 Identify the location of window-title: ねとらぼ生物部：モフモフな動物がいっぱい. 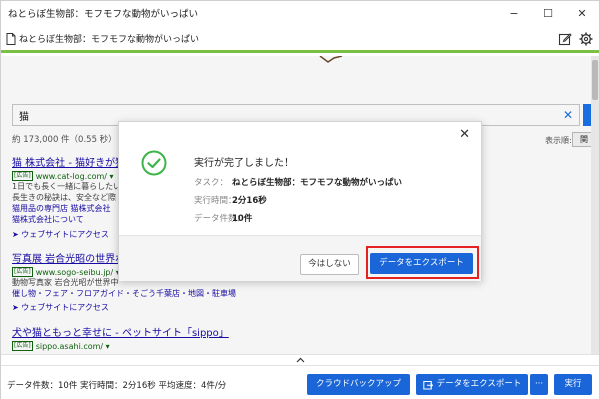
(103, 14).